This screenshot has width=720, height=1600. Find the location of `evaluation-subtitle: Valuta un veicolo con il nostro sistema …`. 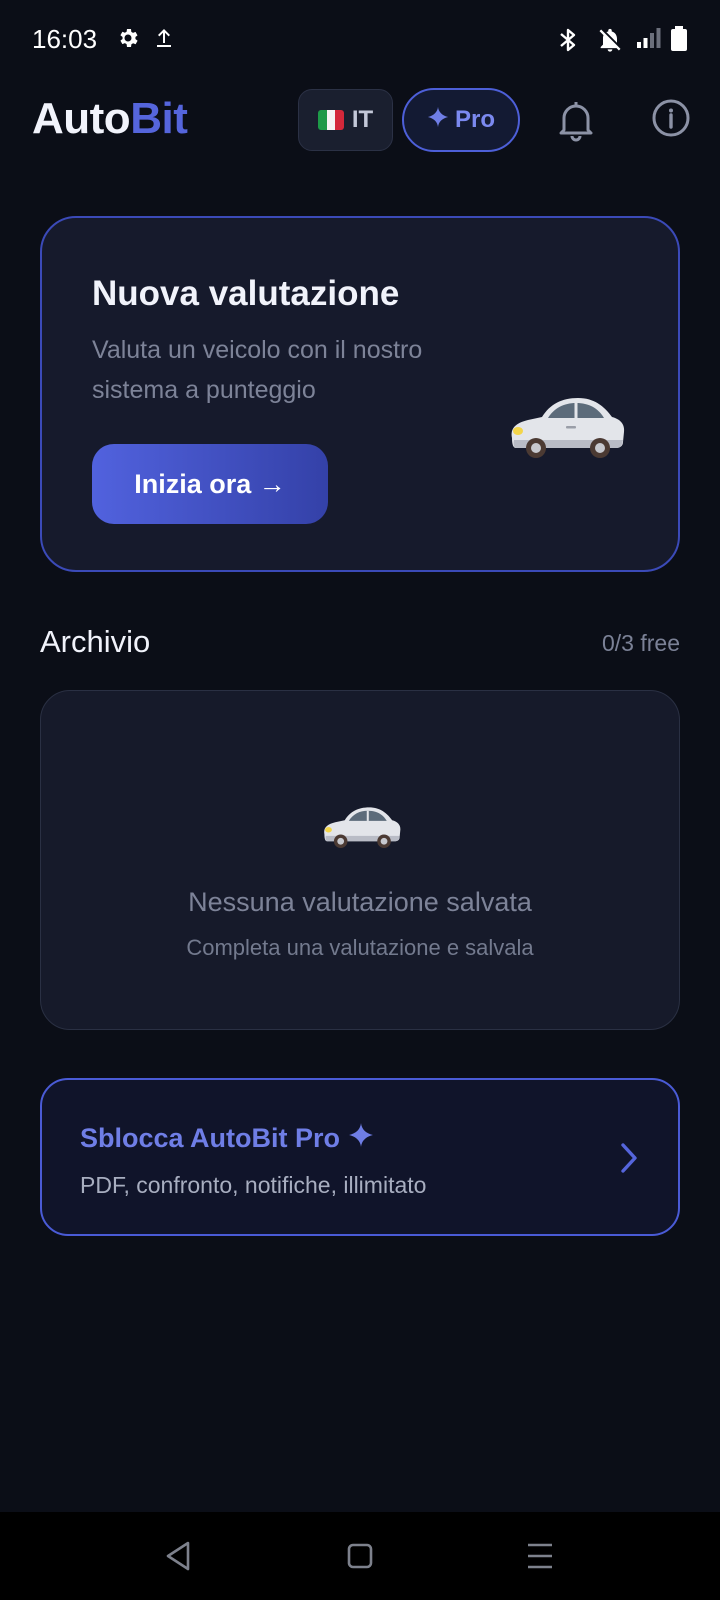

evaluation-subtitle: Valuta un veicolo con il nostro sistema … is located at coordinates (257, 370).